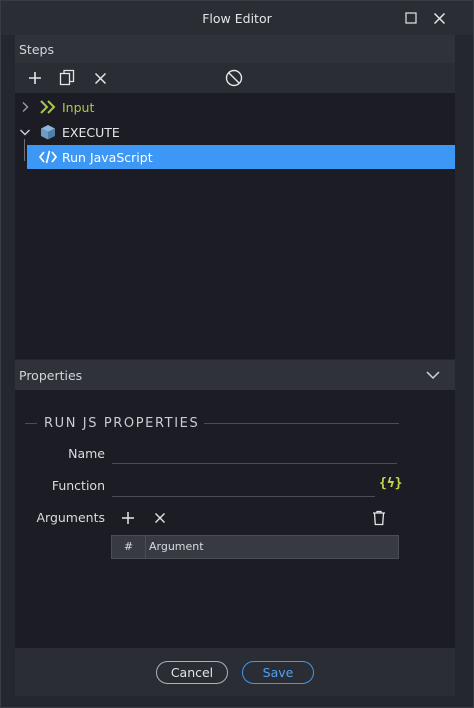 This screenshot has height=708, width=474. What do you see at coordinates (278, 672) in the screenshot?
I see `save-button: Save` at bounding box center [278, 672].